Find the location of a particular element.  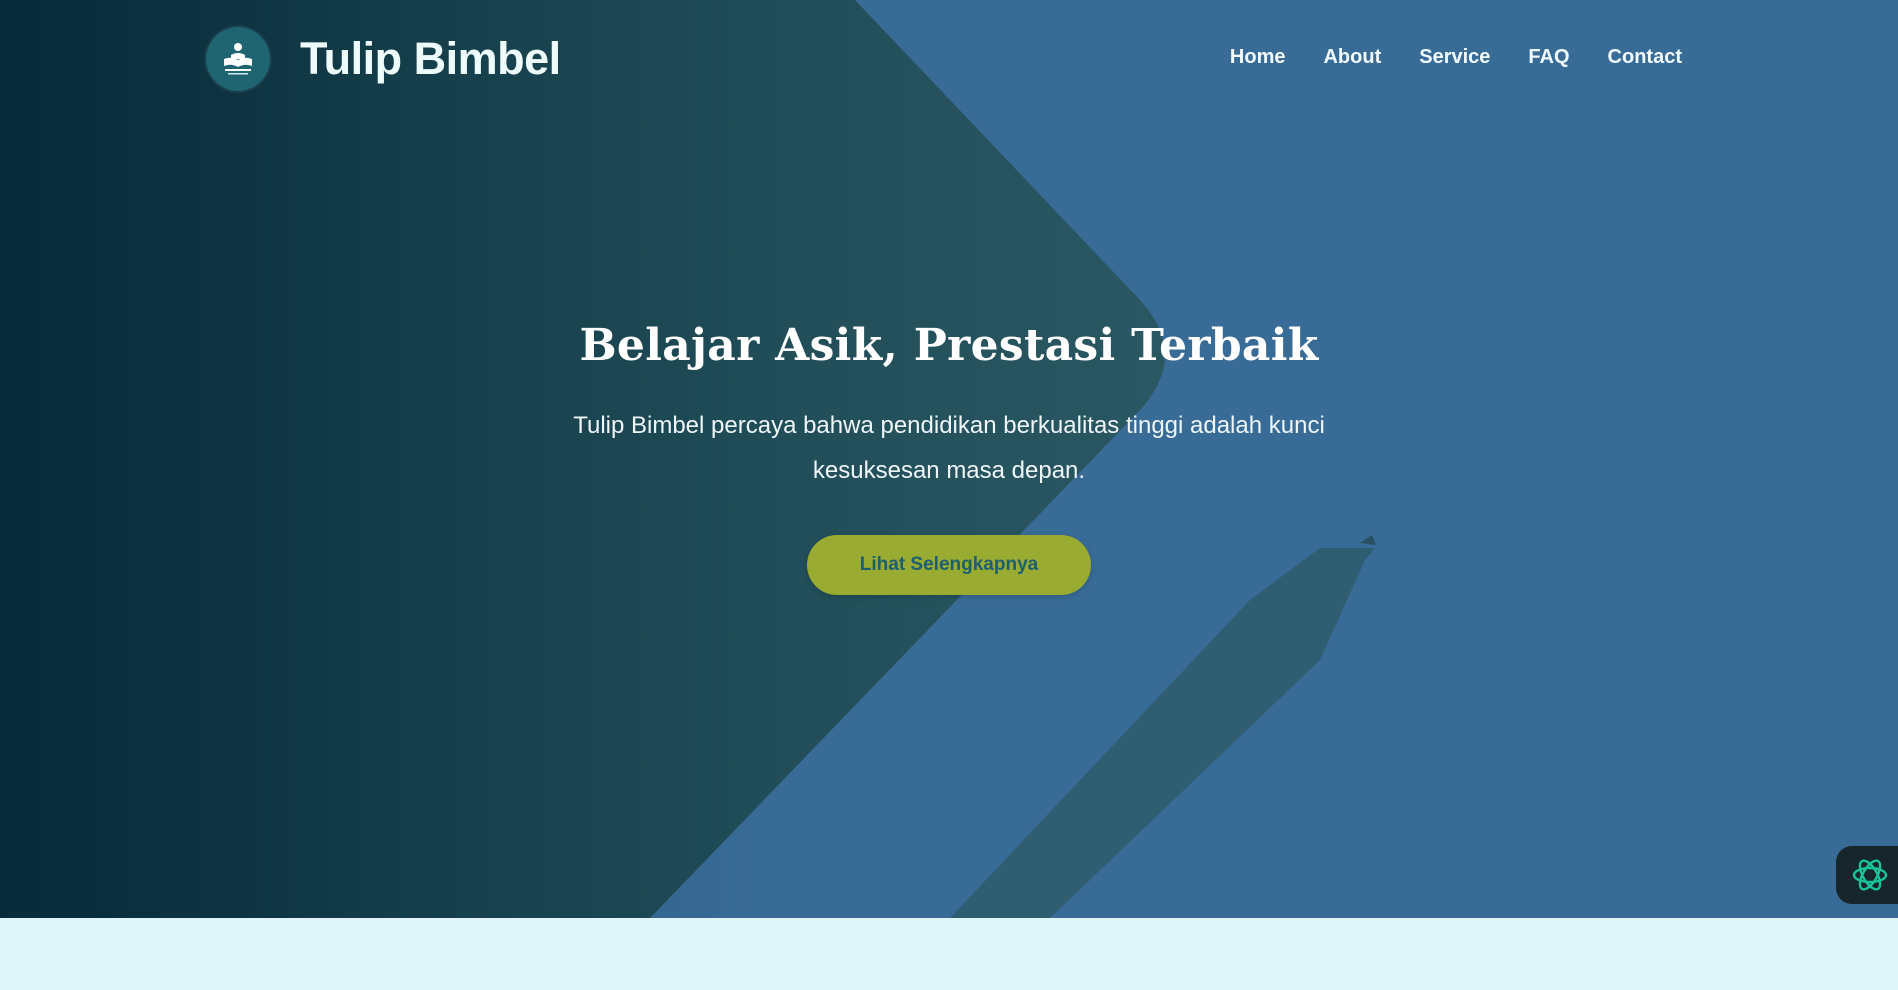

book-reader-logo-icon is located at coordinates (238, 59).